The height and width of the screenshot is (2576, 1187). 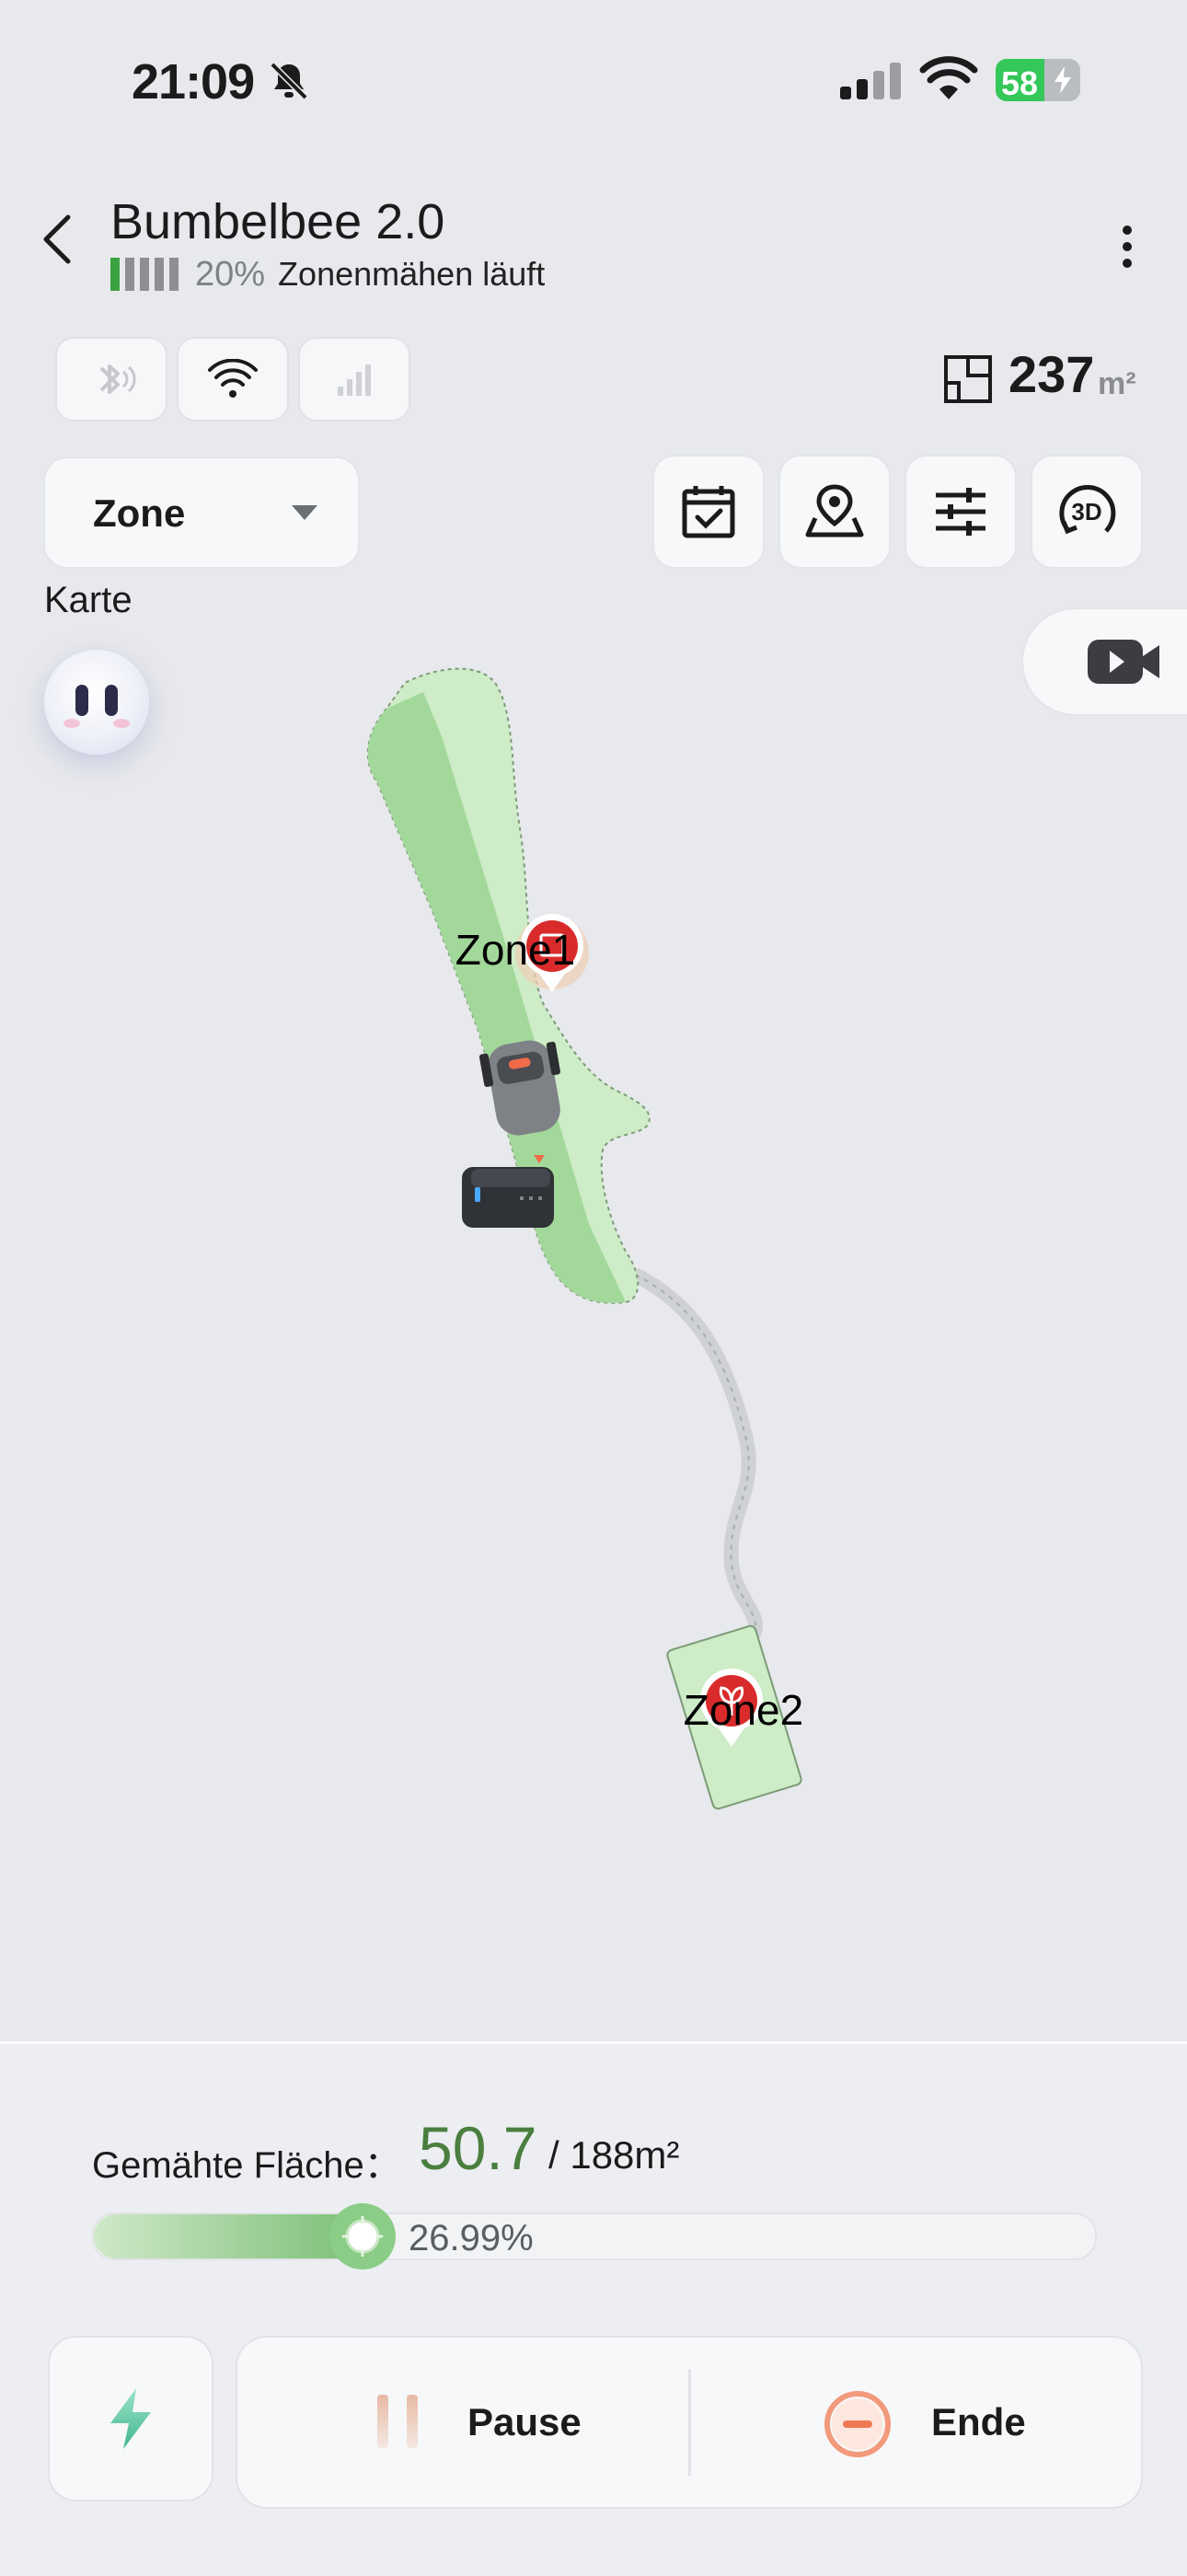 What do you see at coordinates (524, 2422) in the screenshot?
I see `pause-button: Pause` at bounding box center [524, 2422].